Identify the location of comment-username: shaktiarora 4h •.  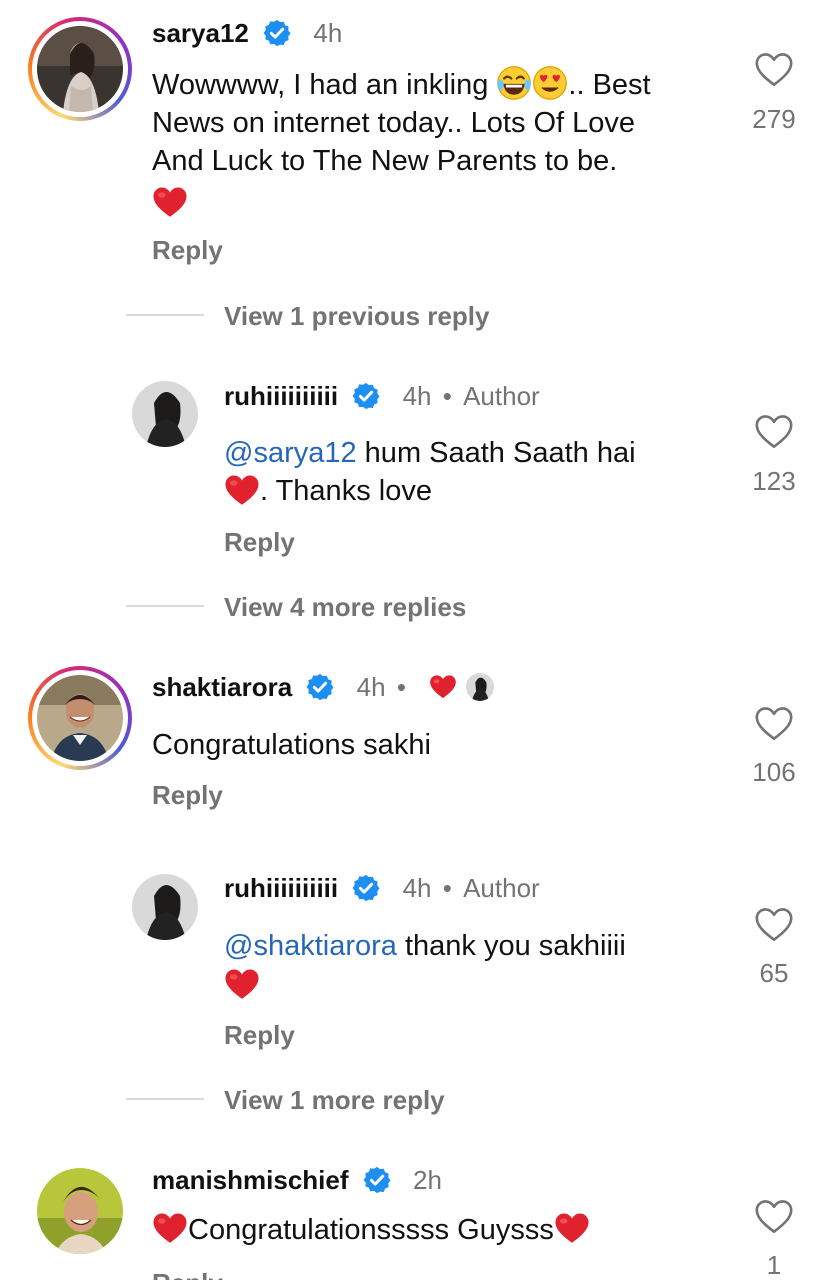
(323, 687).